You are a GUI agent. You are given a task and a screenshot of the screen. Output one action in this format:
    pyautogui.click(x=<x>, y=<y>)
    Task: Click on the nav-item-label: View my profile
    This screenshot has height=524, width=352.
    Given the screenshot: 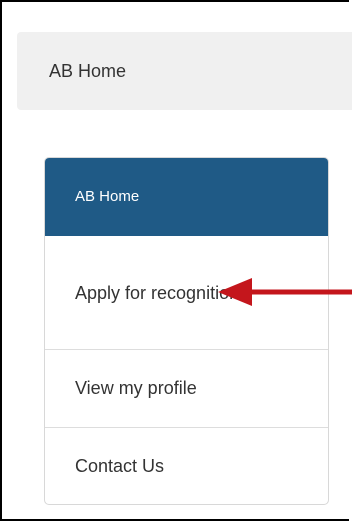 What is the action you would take?
    pyautogui.click(x=136, y=388)
    